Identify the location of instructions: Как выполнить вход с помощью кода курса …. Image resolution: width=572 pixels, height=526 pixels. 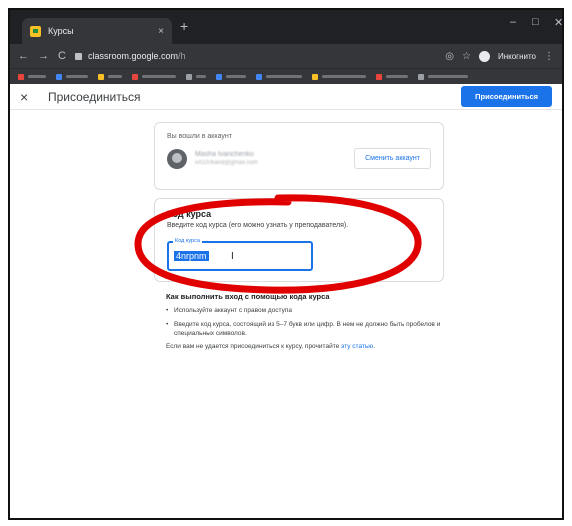
(306, 321).